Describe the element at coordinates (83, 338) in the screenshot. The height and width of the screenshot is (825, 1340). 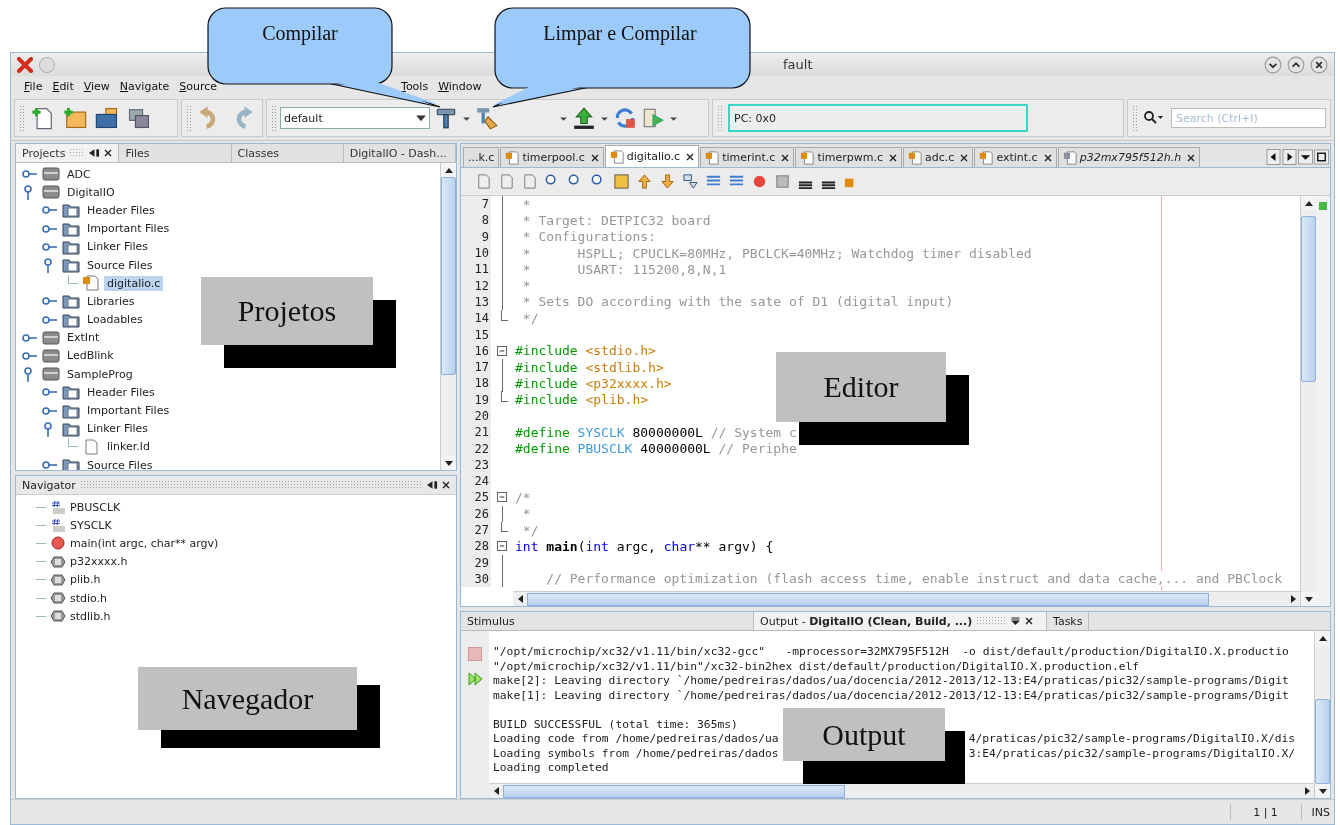
I see `tree-item: ExtInt` at that location.